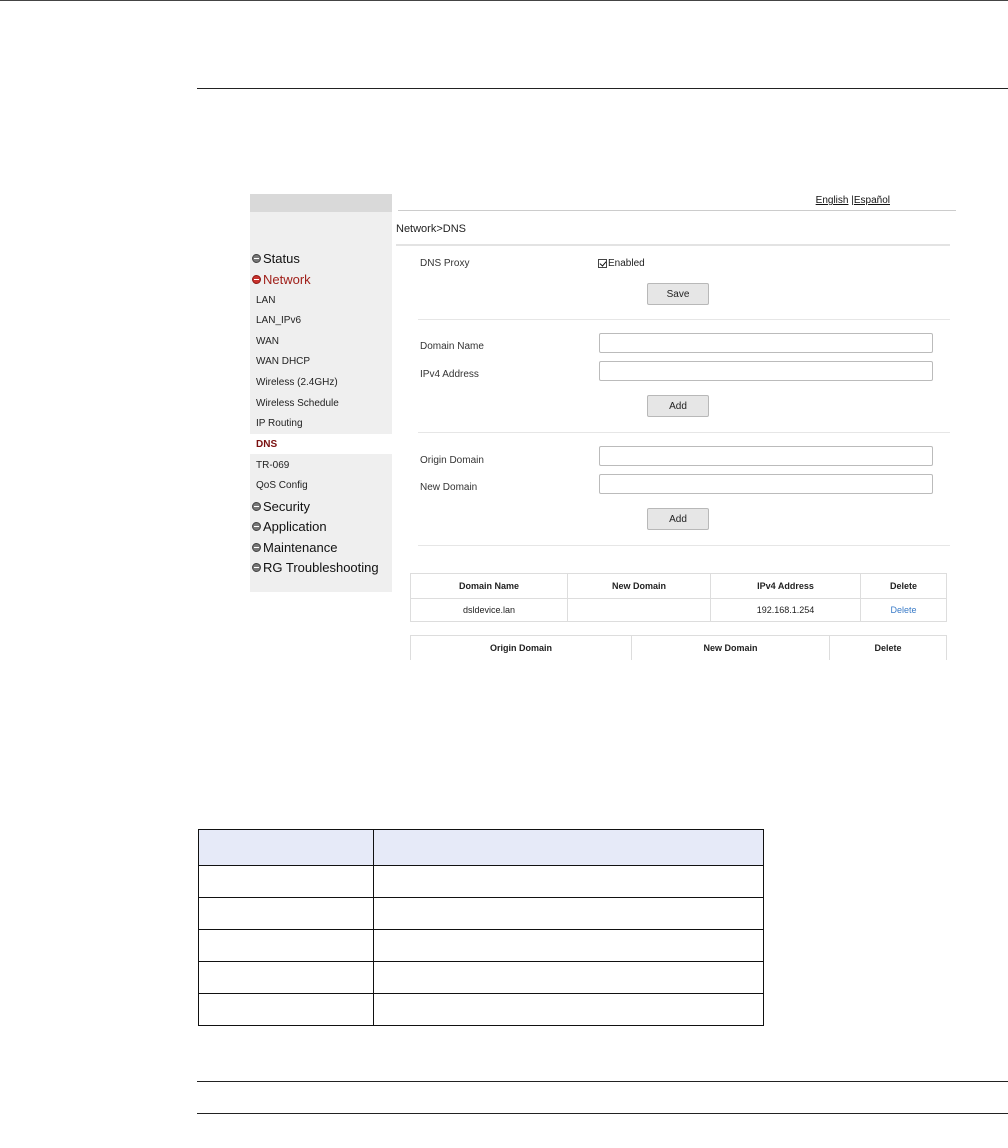 The image size is (1008, 1148). I want to click on sidebar-item-label: Status, so click(281, 258).